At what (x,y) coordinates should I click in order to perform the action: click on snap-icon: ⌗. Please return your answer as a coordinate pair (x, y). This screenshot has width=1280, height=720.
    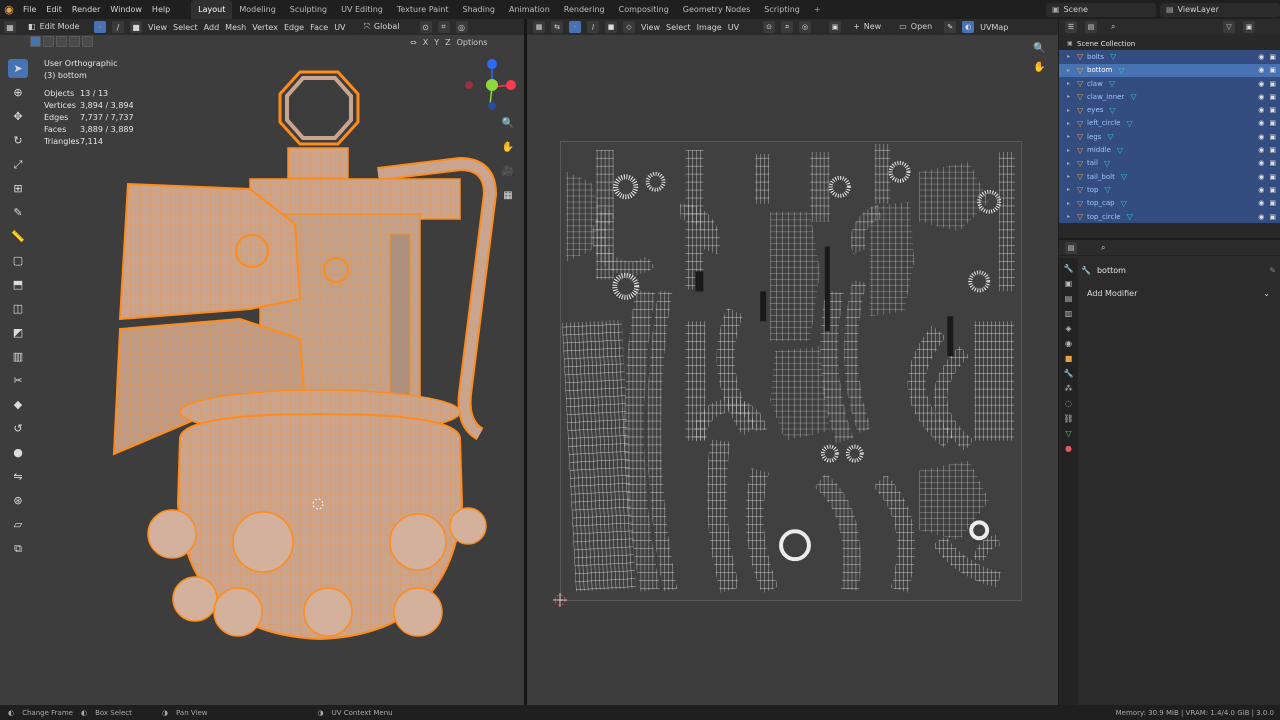
    Looking at the image, I should click on (443, 27).